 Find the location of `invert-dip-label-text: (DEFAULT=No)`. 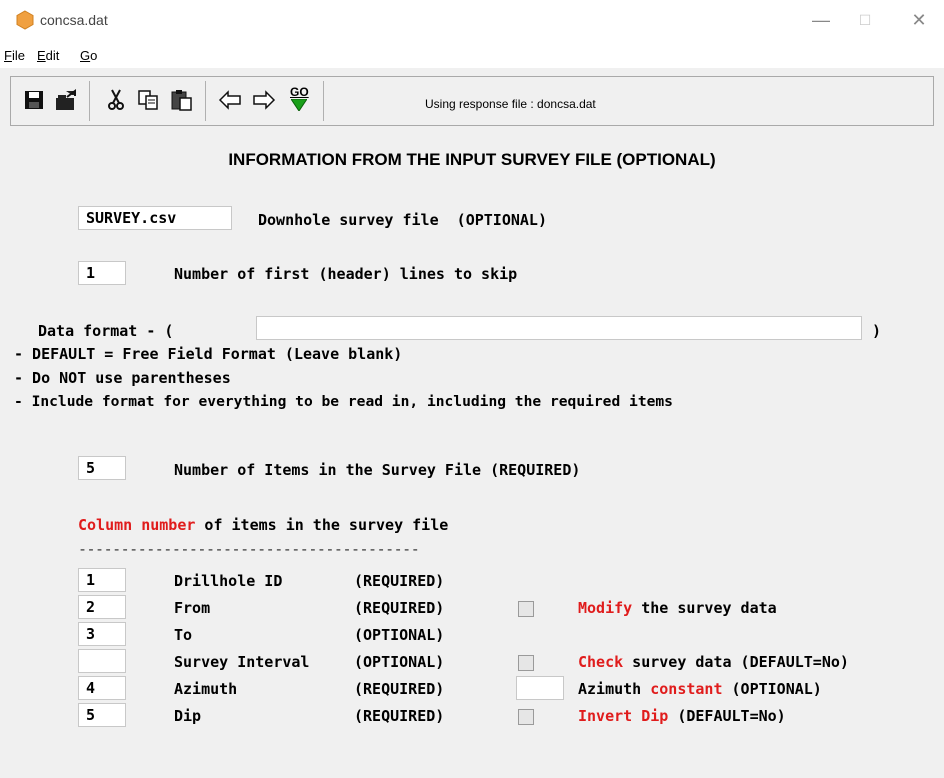

invert-dip-label-text: (DEFAULT=No) is located at coordinates (727, 716).